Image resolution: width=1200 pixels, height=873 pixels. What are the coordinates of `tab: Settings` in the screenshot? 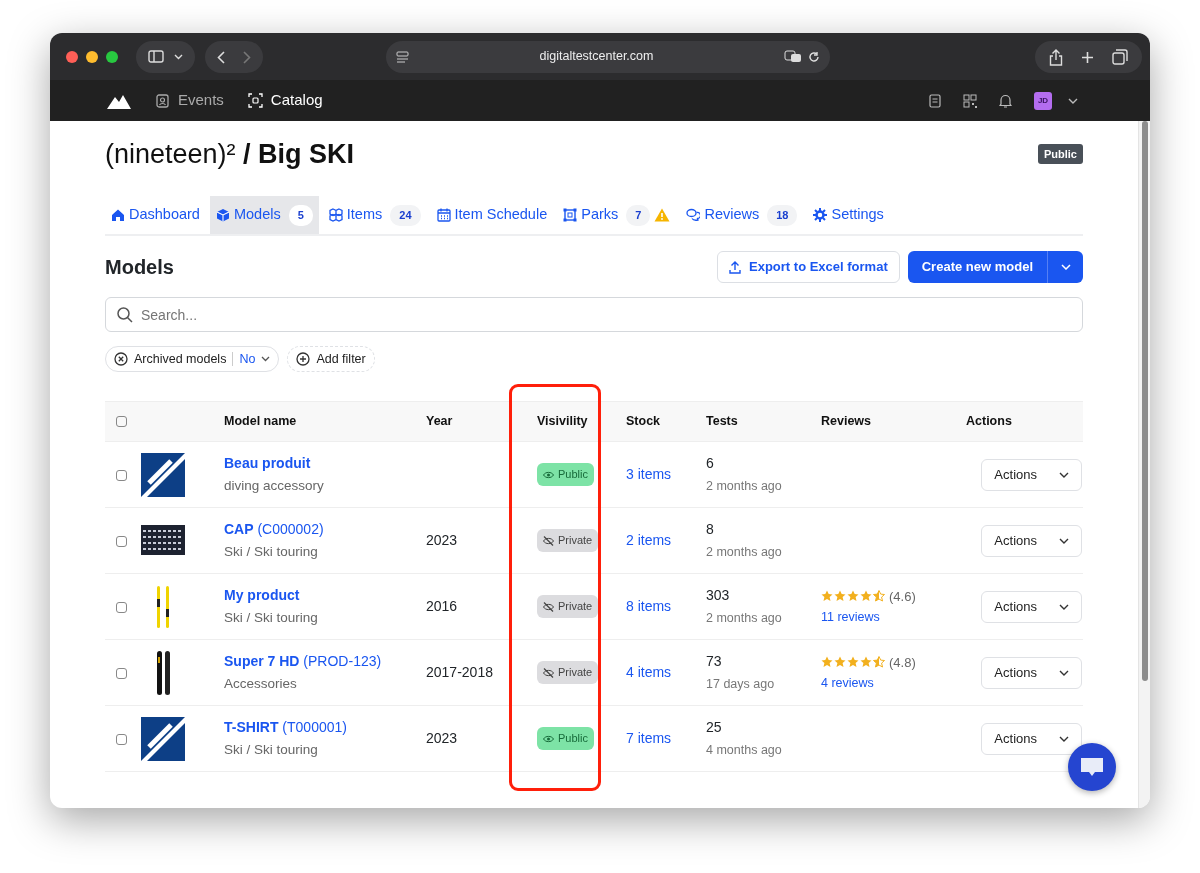 It's located at (848, 215).